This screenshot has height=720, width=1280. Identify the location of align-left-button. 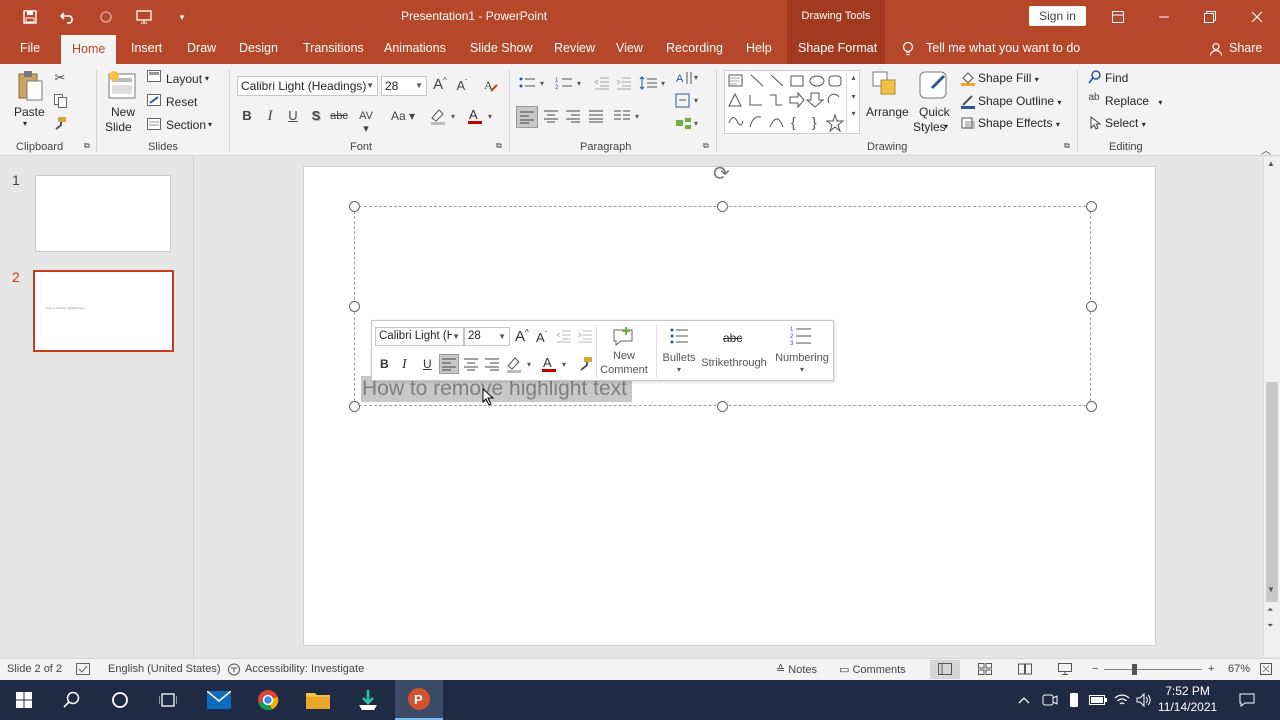
(527, 117).